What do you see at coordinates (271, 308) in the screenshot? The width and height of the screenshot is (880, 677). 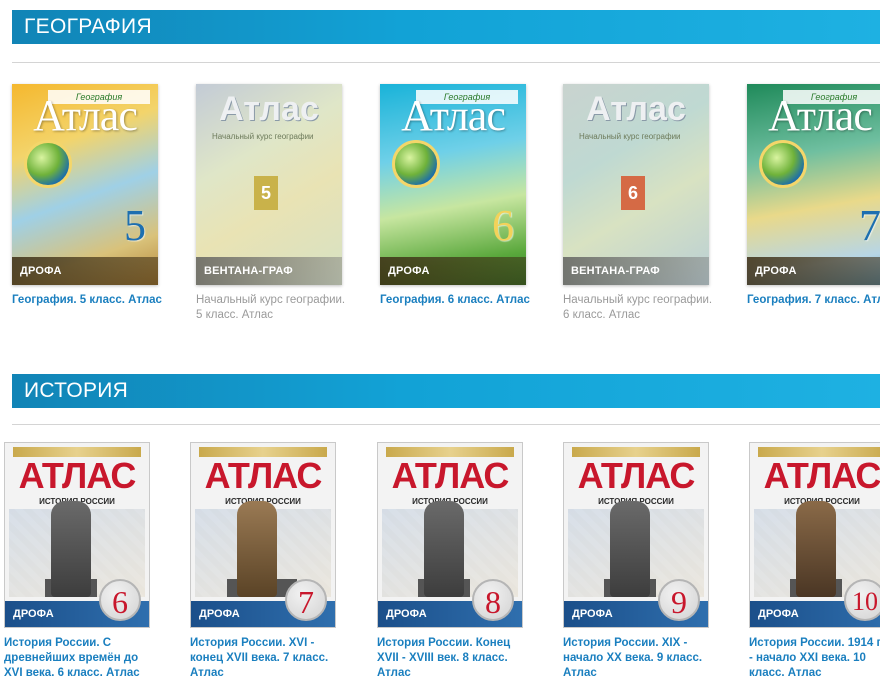 I see `book-title-link: Начальный курс географии. 5 класс. Атлас` at bounding box center [271, 308].